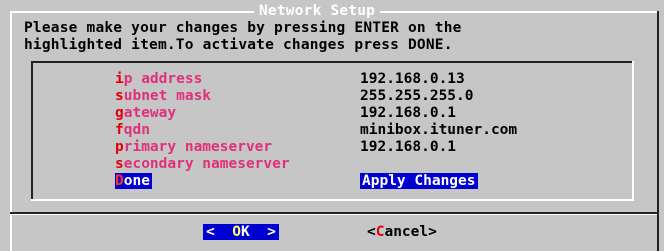 Image resolution: width=664 pixels, height=251 pixels. I want to click on cancel-label: ancel, so click(406, 232).